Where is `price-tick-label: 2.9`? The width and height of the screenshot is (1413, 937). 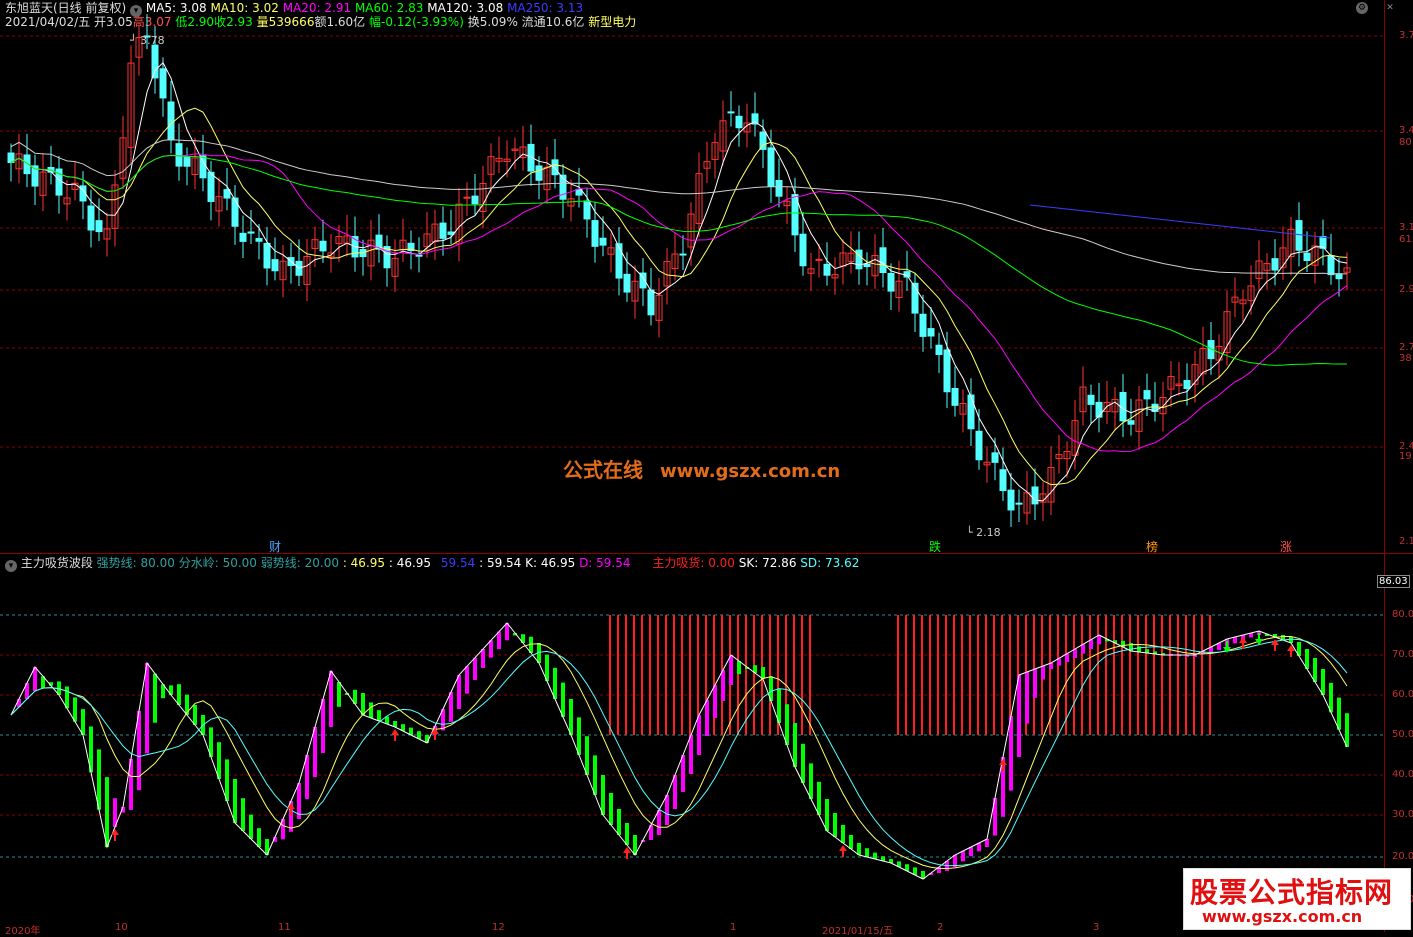
price-tick-label: 2.9 is located at coordinates (1406, 289).